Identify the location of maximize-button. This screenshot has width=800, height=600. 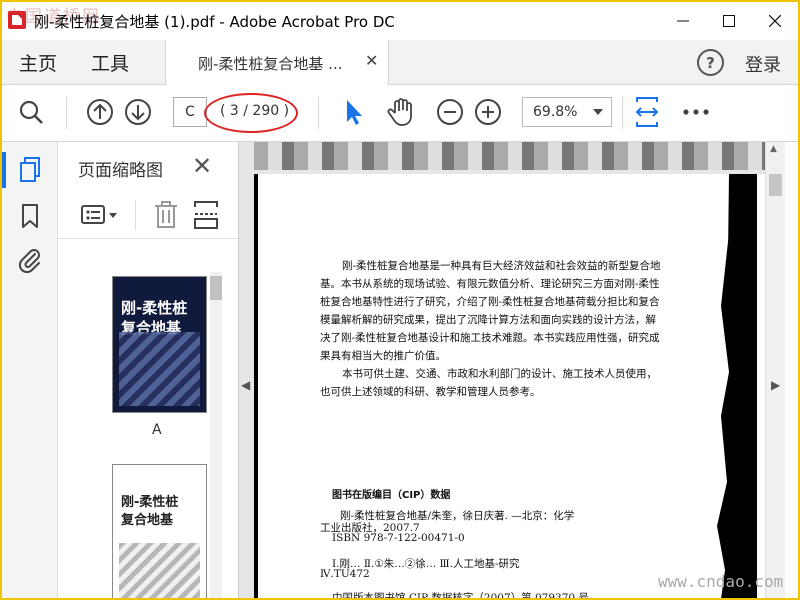
(729, 21).